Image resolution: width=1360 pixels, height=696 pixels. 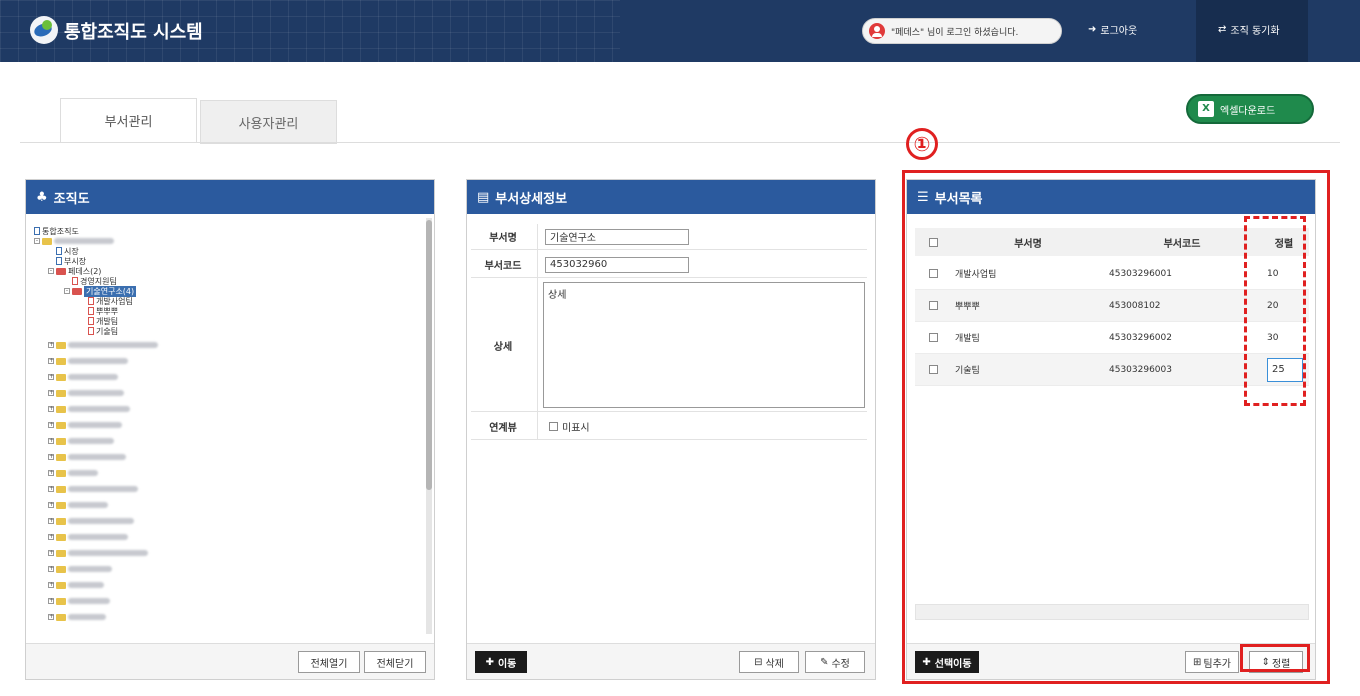 I want to click on hide-option: 미표시, so click(x=569, y=426).